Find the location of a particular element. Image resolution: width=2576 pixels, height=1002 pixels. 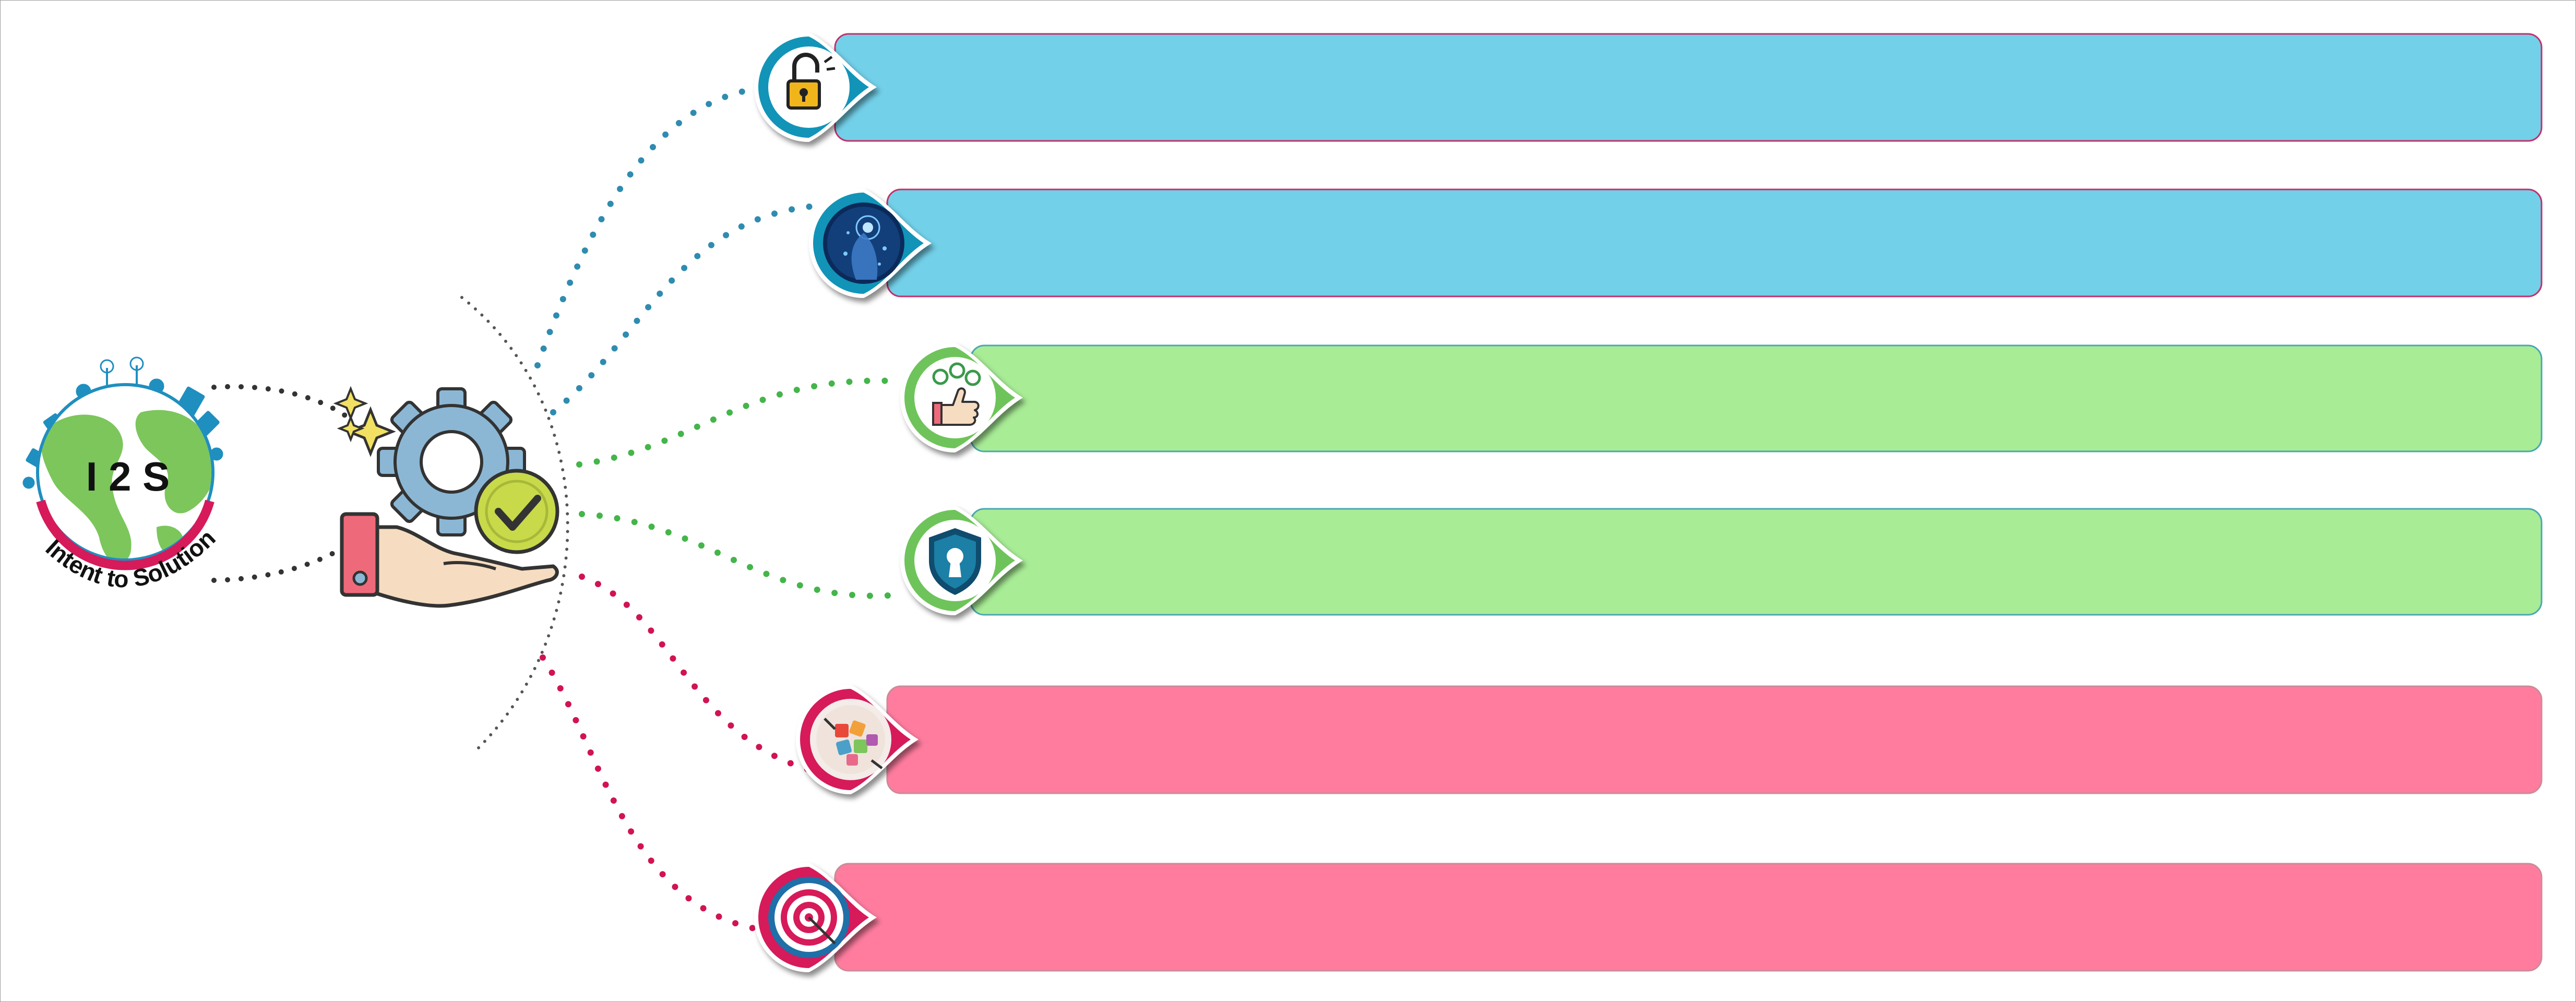

bar-secure is located at coordinates (1756, 562).